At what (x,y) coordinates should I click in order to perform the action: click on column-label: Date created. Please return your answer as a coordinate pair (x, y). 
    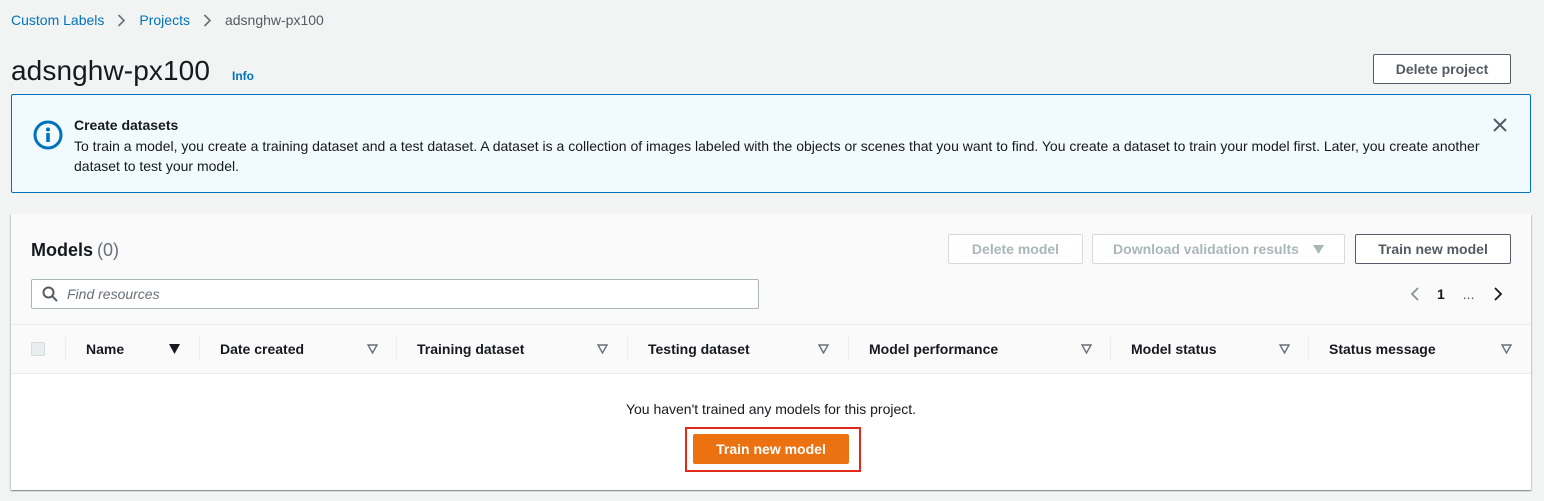
    Looking at the image, I should click on (262, 349).